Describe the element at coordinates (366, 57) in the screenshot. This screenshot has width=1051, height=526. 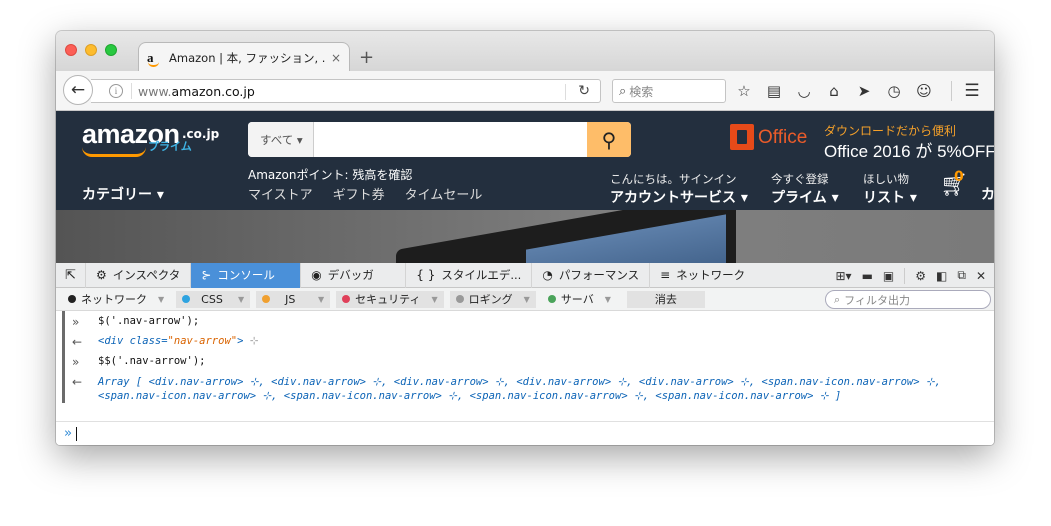
I see `new-tab-button: +` at that location.